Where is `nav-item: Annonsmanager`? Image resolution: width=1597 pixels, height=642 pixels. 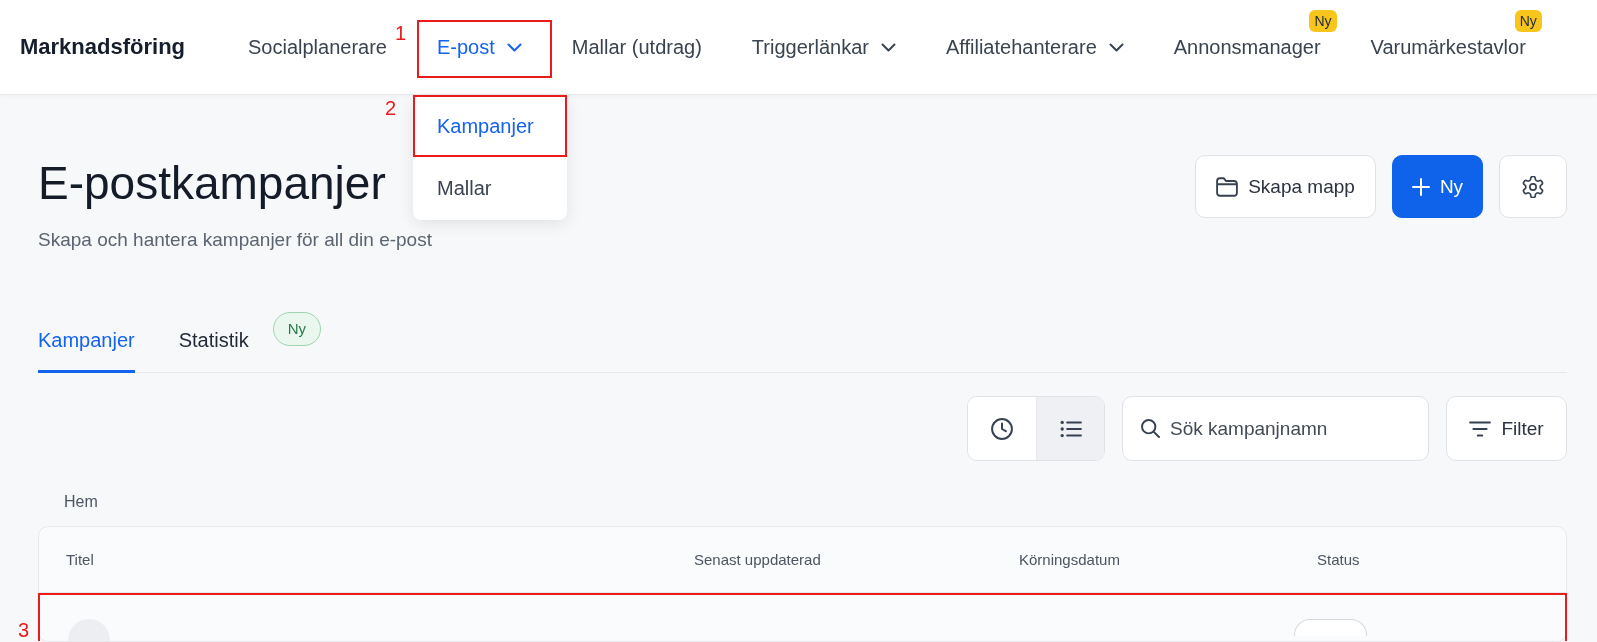 nav-item: Annonsmanager is located at coordinates (1247, 47).